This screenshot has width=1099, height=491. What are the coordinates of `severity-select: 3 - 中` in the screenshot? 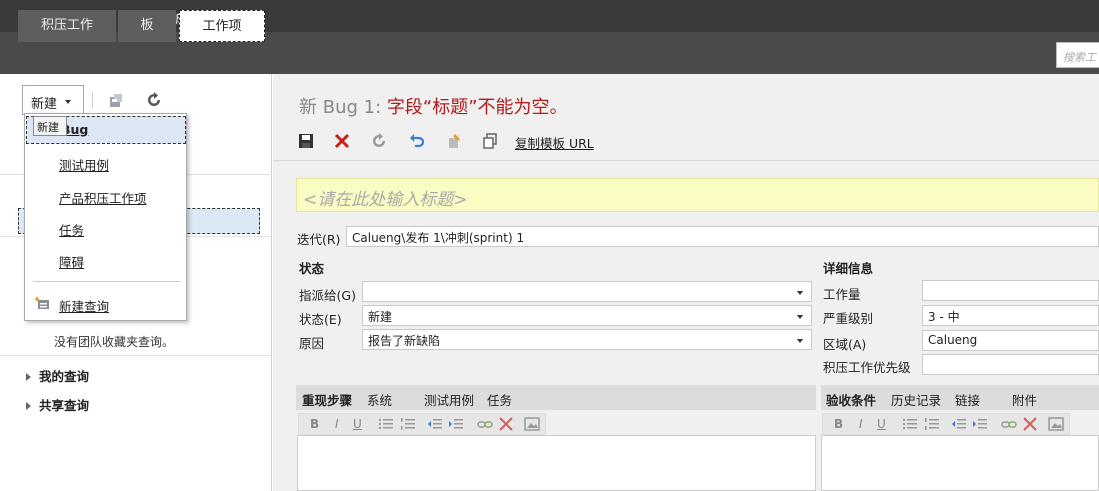 It's located at (1010, 315).